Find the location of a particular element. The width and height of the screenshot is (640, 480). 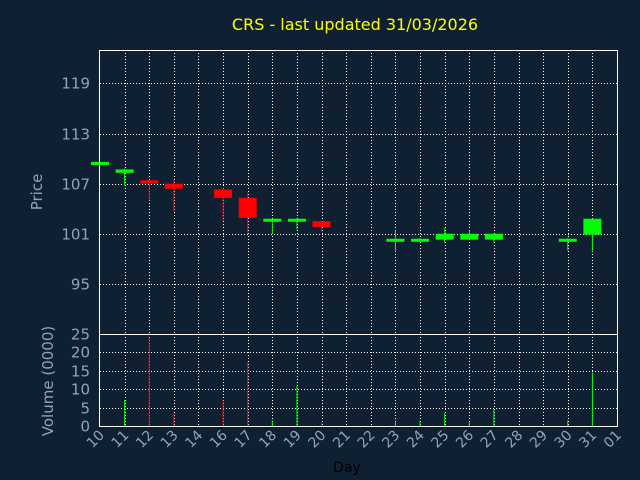

price-y-ticks: 95 101 107 113 119 is located at coordinates (75, 184).